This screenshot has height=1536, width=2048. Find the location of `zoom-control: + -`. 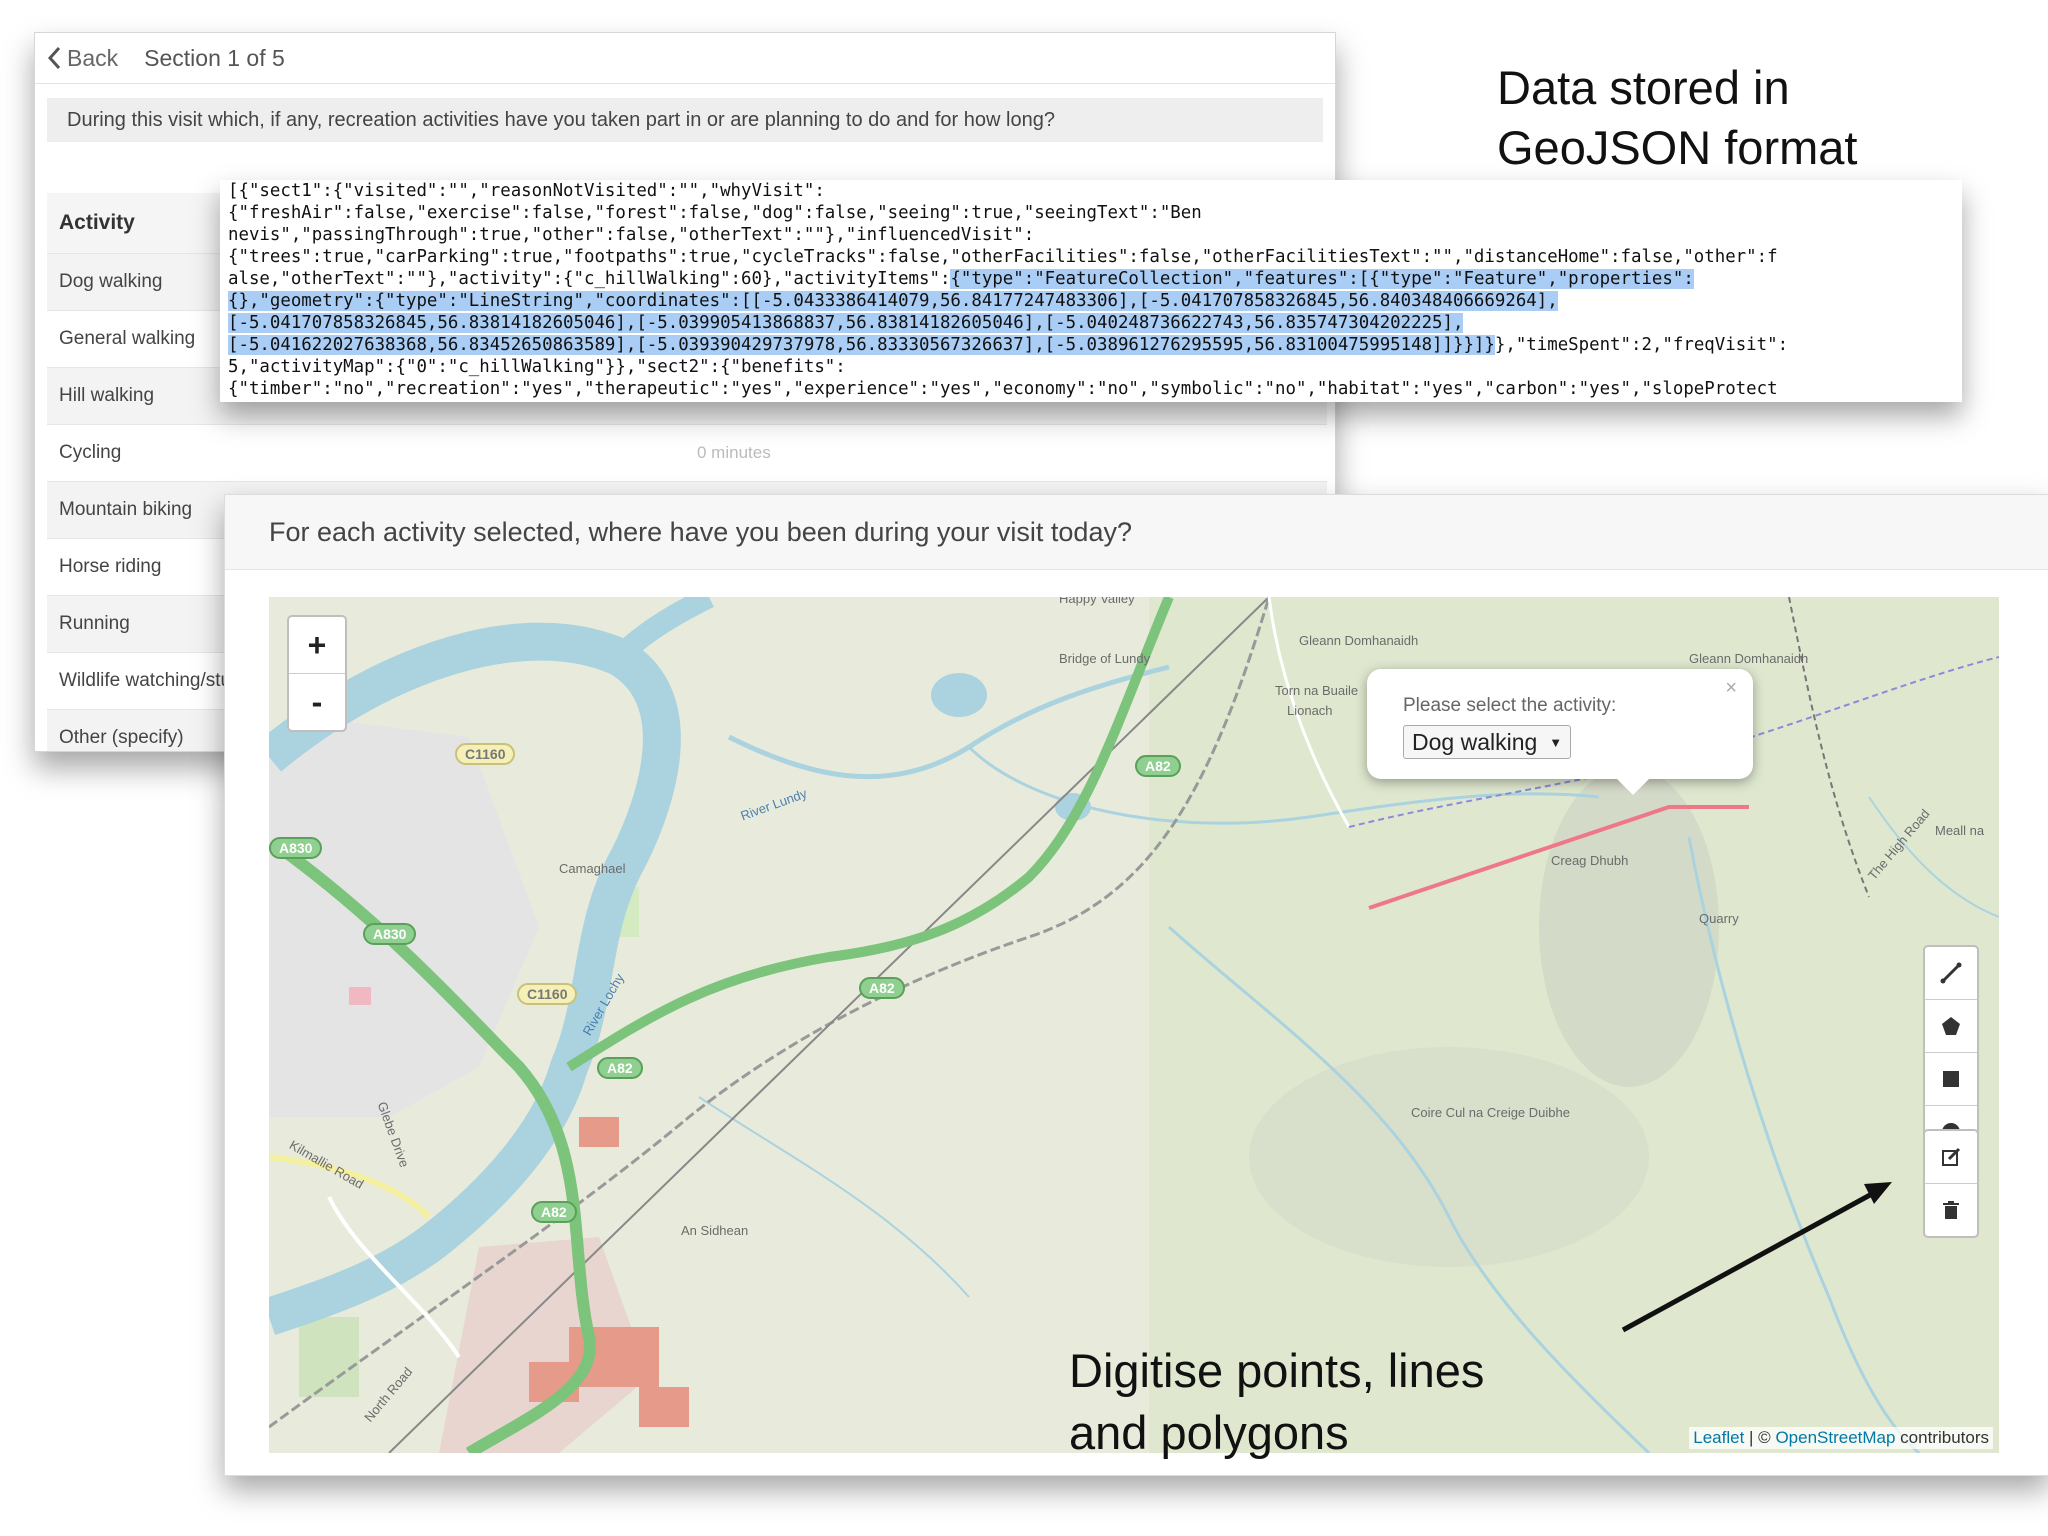

zoom-control: + - is located at coordinates (317, 673).